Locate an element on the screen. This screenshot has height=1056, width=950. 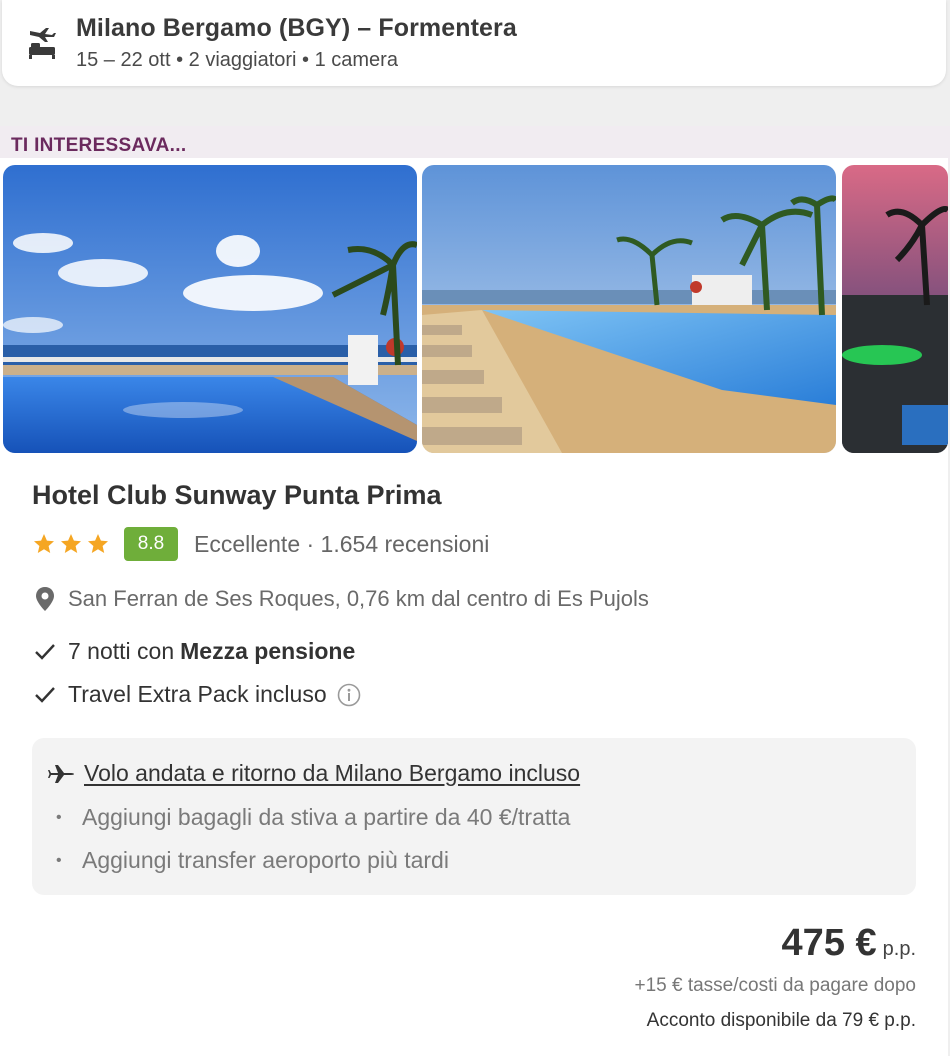
location-pin-icon is located at coordinates (45, 599).